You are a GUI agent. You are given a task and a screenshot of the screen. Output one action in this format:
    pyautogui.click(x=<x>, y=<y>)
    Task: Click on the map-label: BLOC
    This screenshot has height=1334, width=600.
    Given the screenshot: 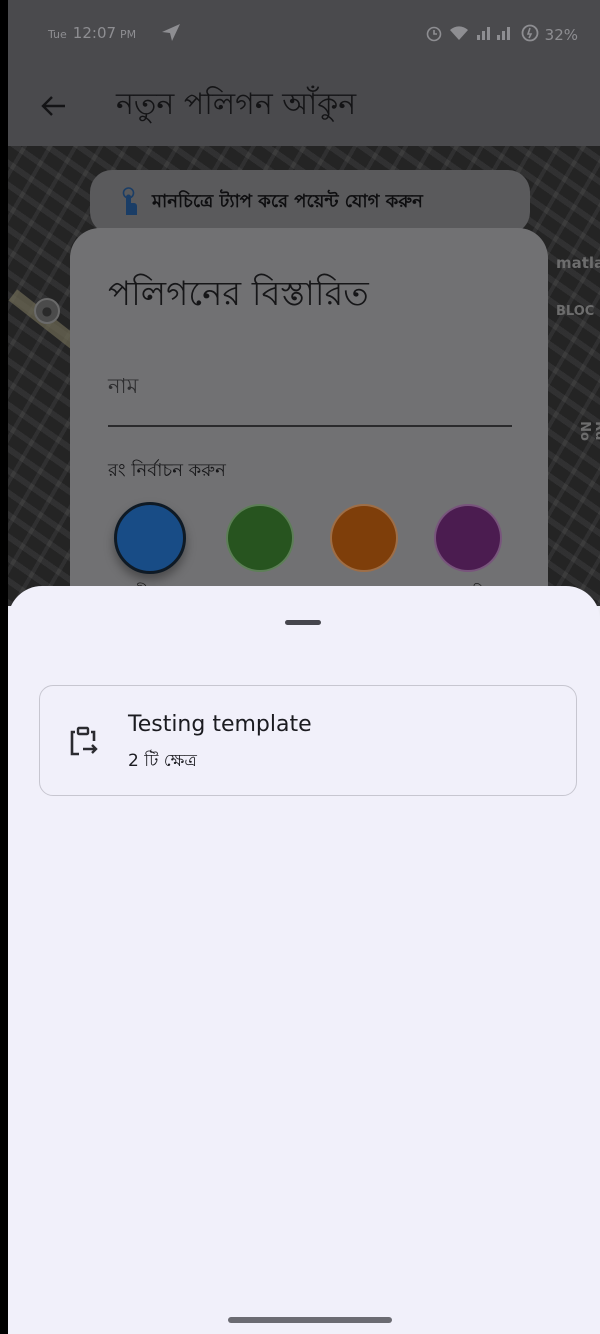 What is the action you would take?
    pyautogui.click(x=575, y=311)
    